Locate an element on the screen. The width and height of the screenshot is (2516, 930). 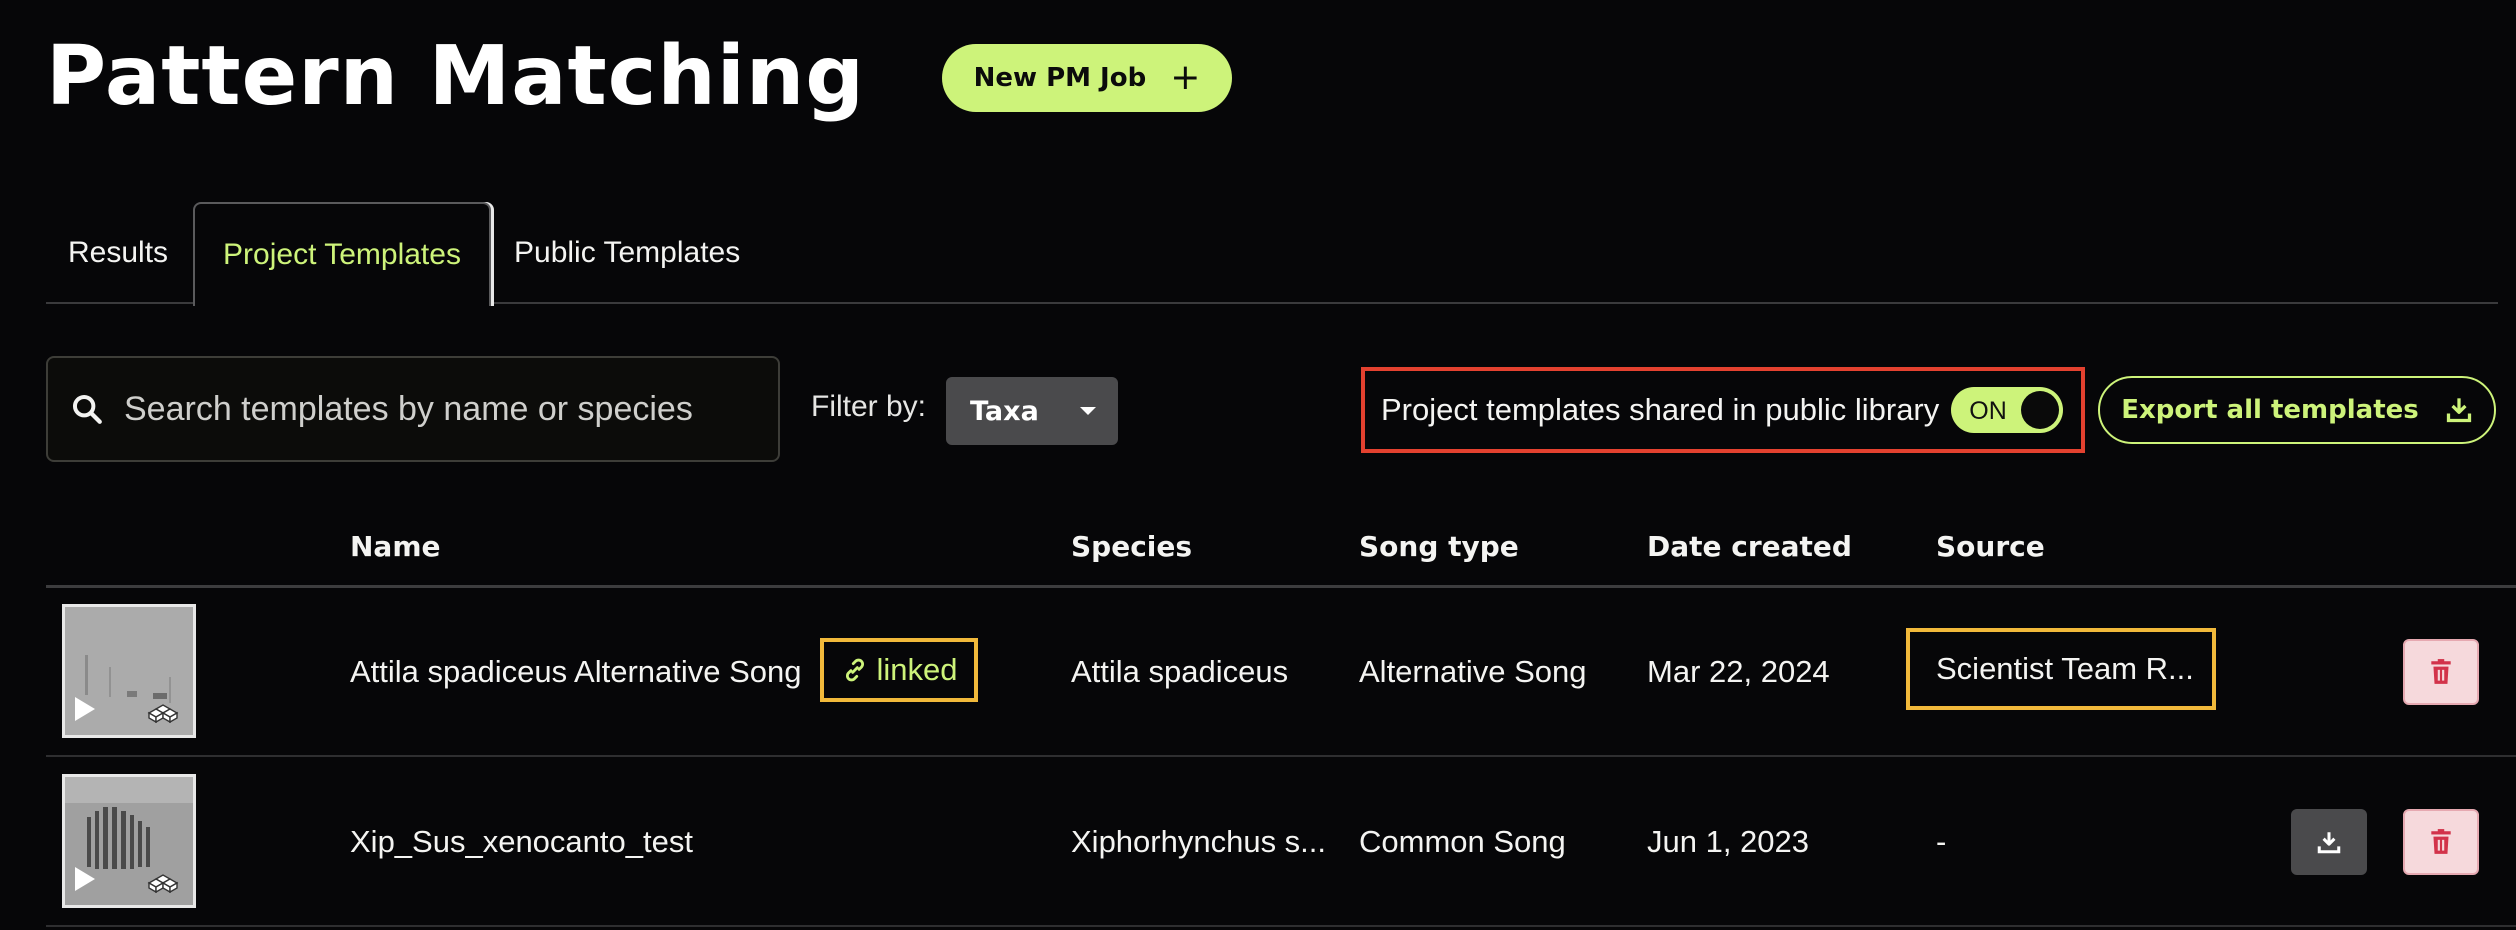
column-header-species: Species is located at coordinates (1132, 546).